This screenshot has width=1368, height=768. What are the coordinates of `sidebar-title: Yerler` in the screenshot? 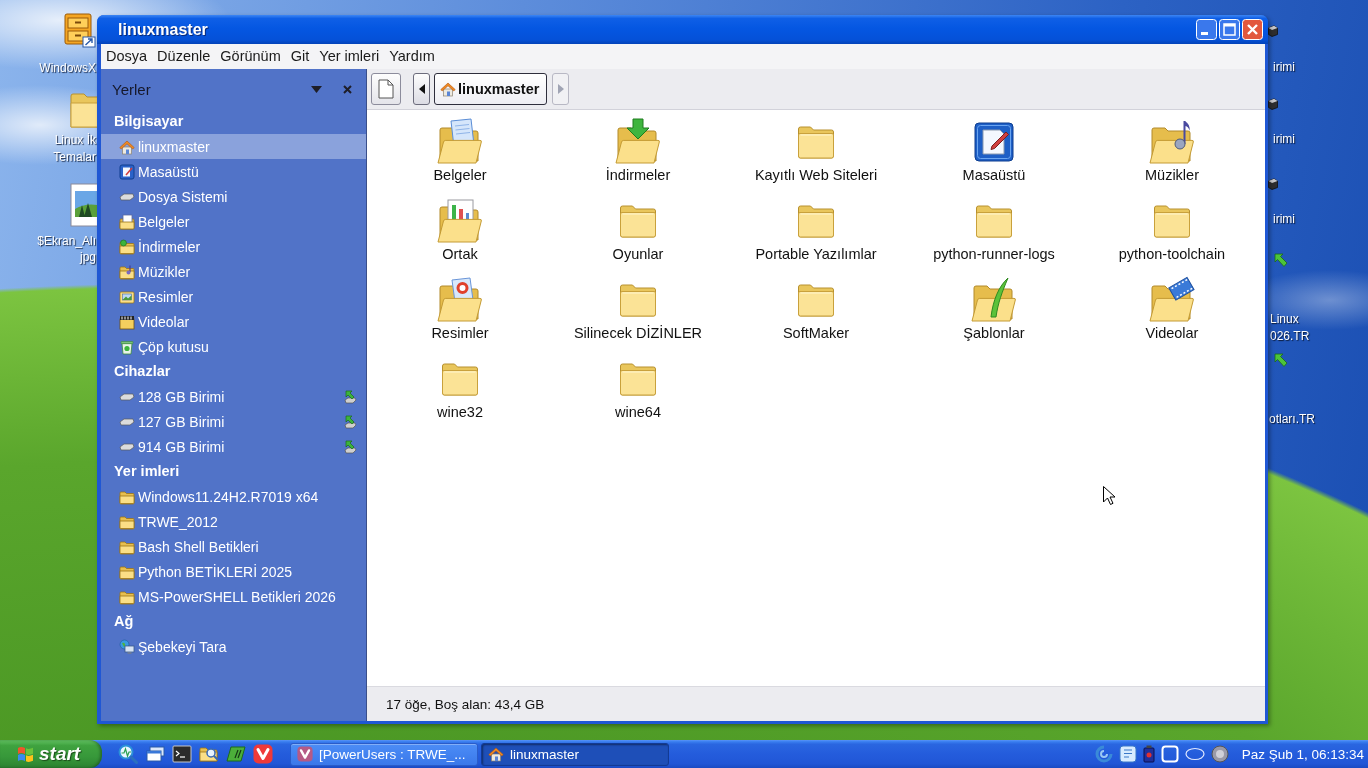 It's located at (131, 89).